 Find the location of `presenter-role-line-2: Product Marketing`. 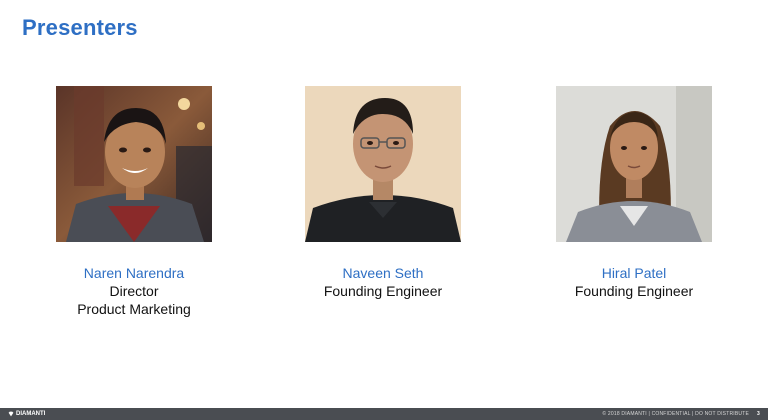

presenter-role-line-2: Product Marketing is located at coordinates (134, 309).